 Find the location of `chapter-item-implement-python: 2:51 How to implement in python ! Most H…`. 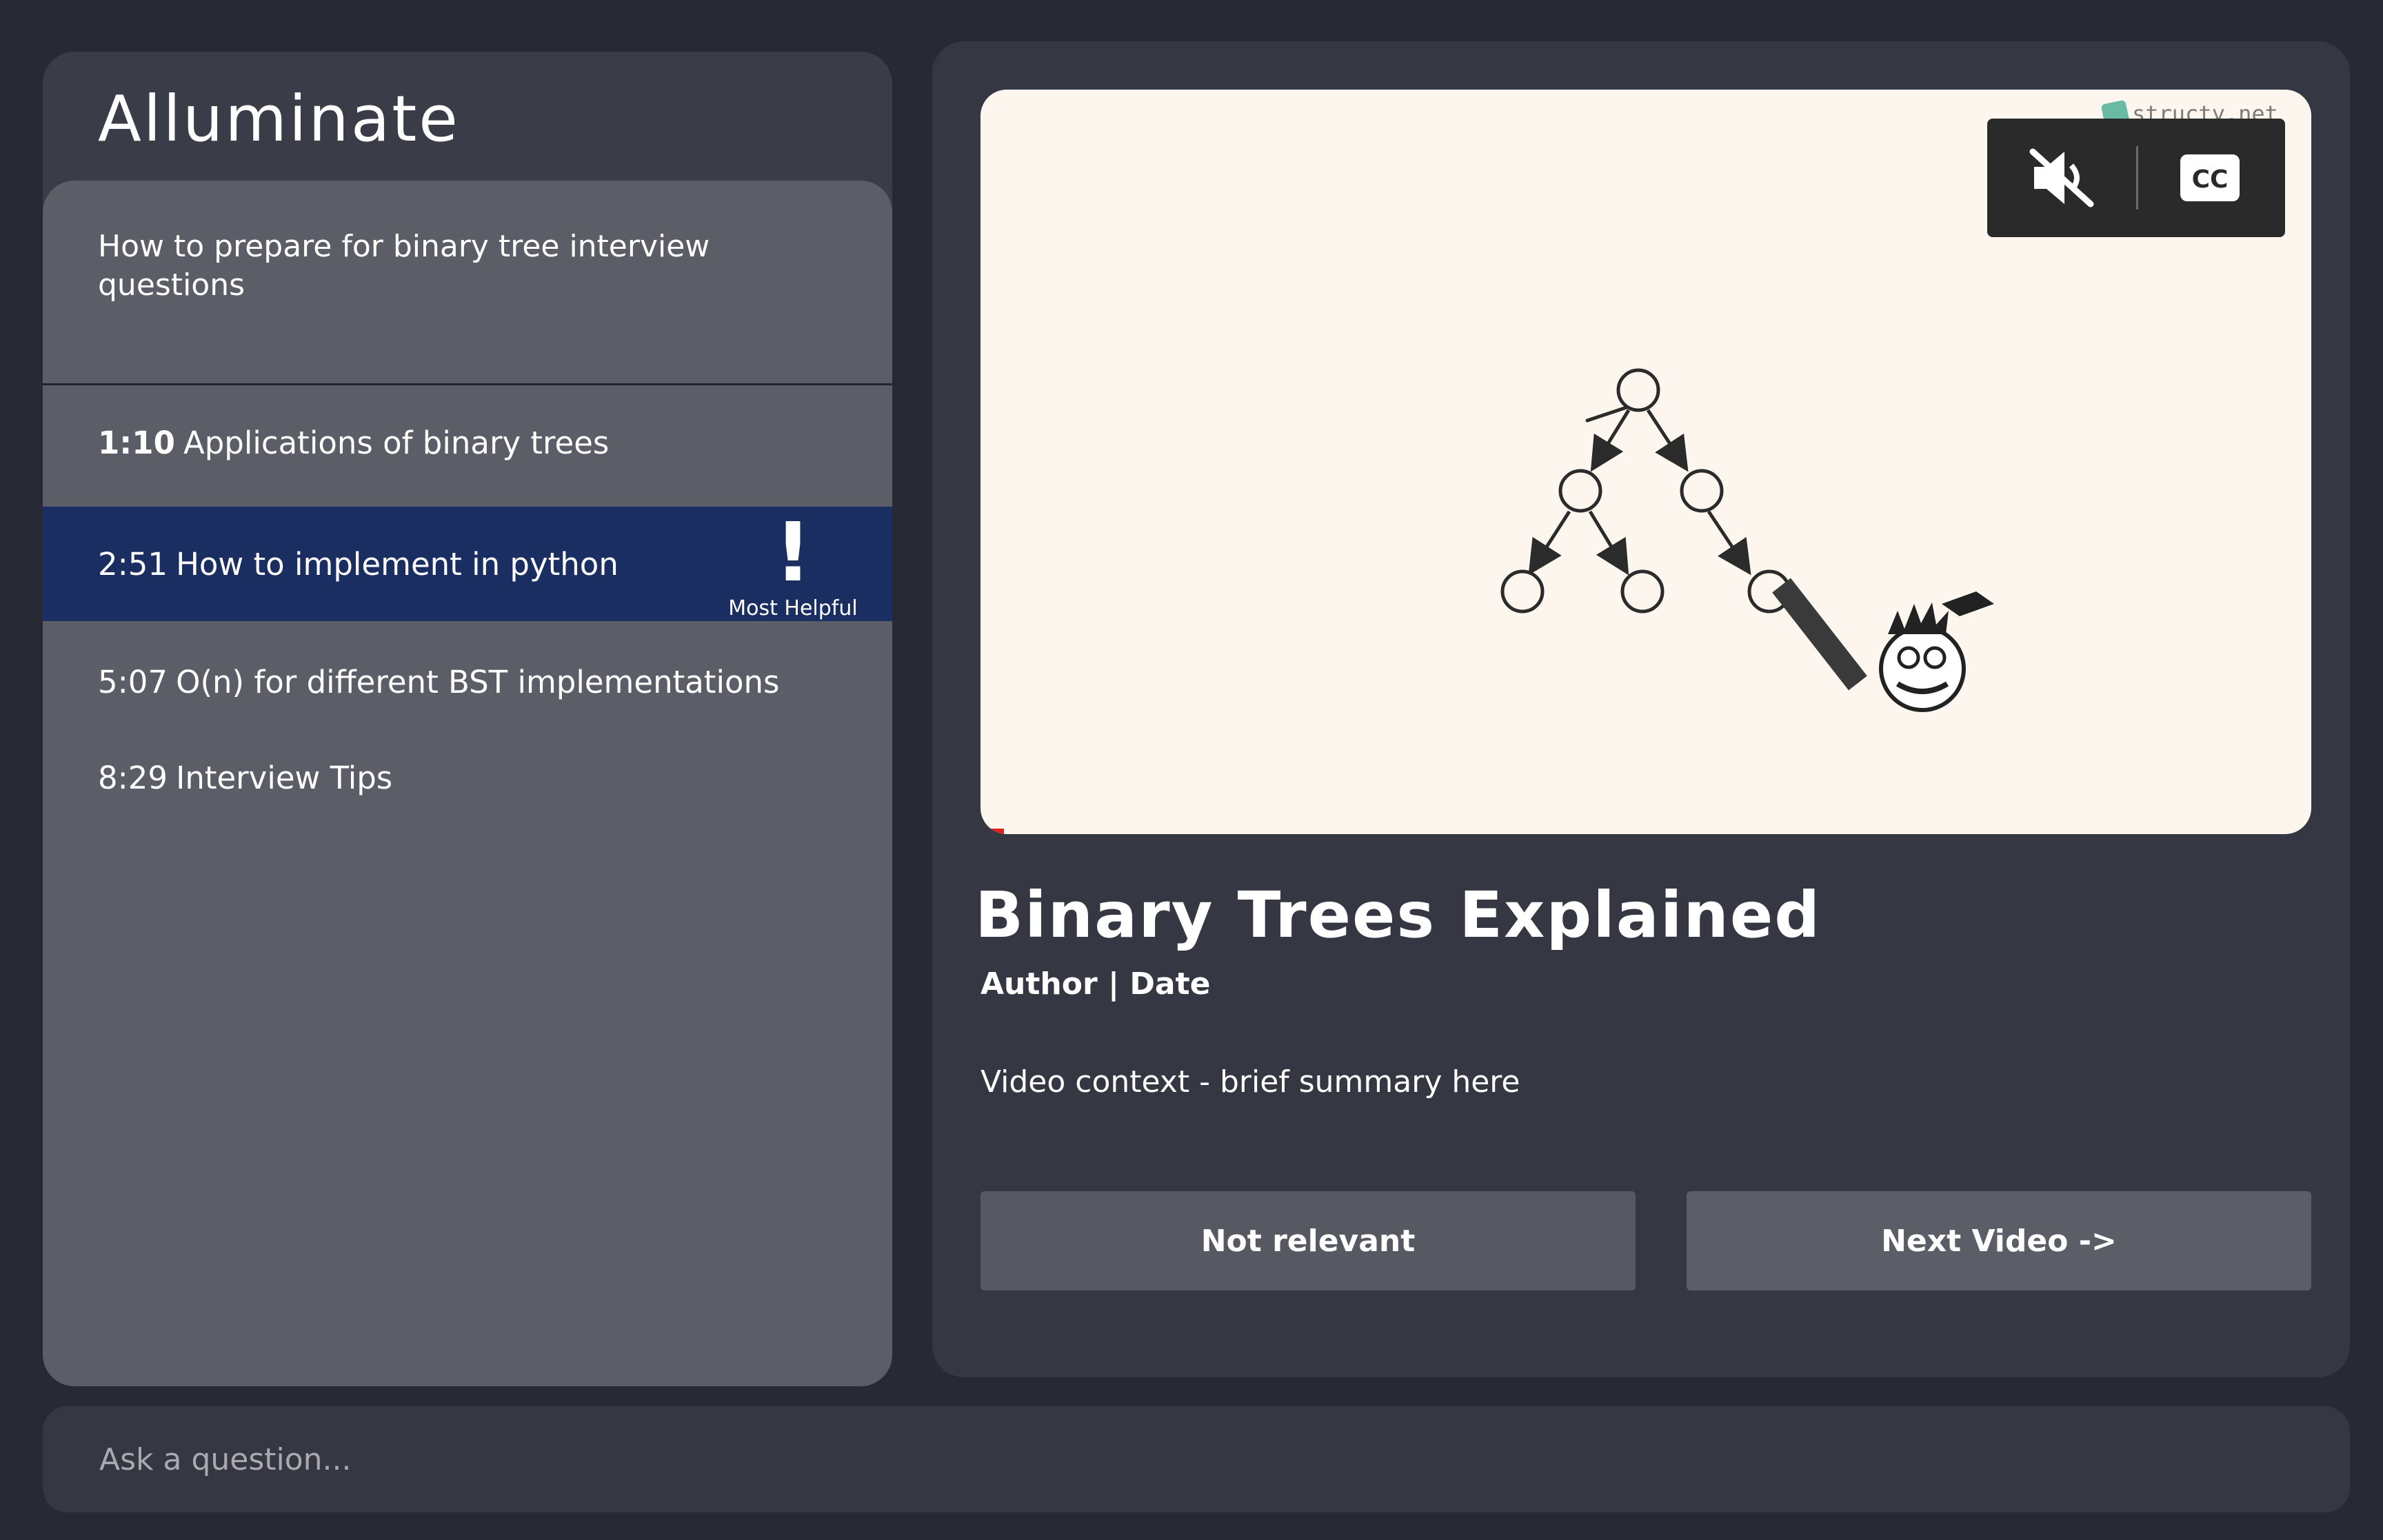

chapter-item-implement-python: 2:51 How to implement in python ! Most H… is located at coordinates (467, 564).